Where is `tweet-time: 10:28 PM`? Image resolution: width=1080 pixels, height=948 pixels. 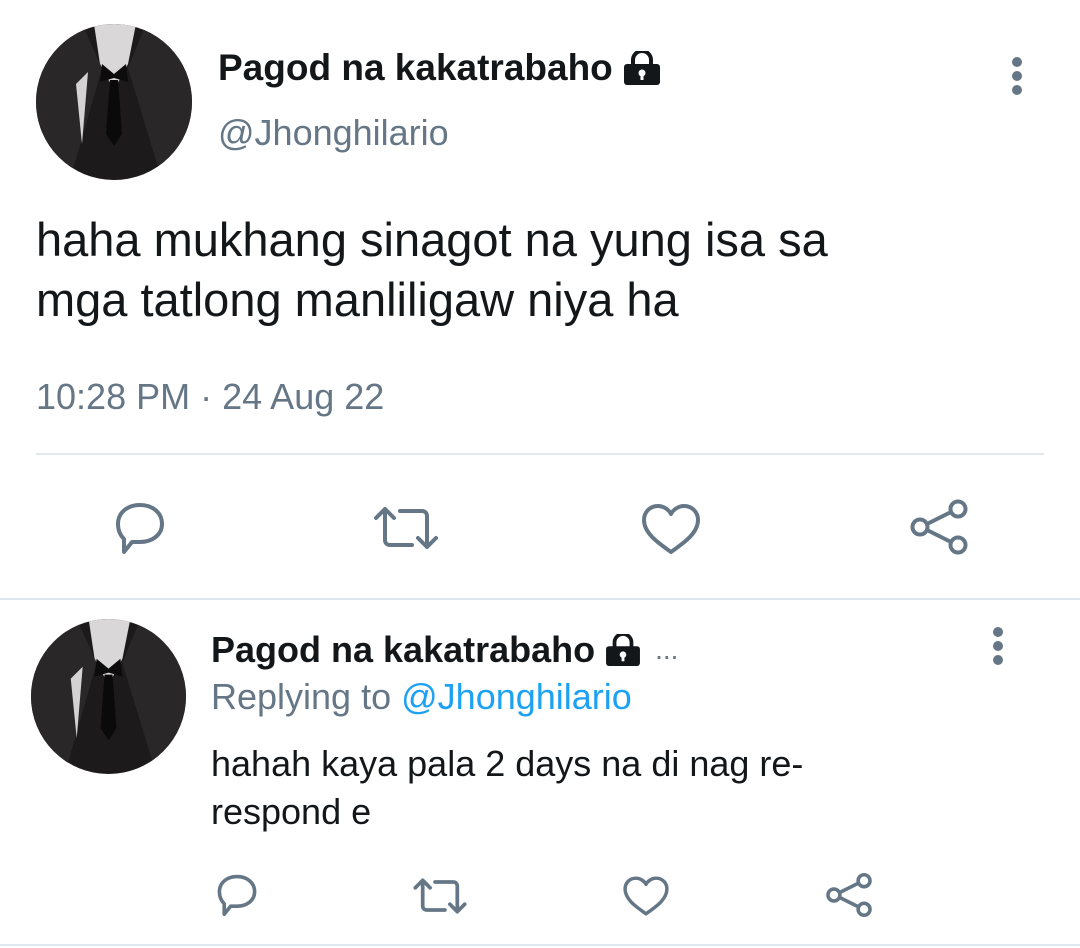
tweet-time: 10:28 PM is located at coordinates (113, 396).